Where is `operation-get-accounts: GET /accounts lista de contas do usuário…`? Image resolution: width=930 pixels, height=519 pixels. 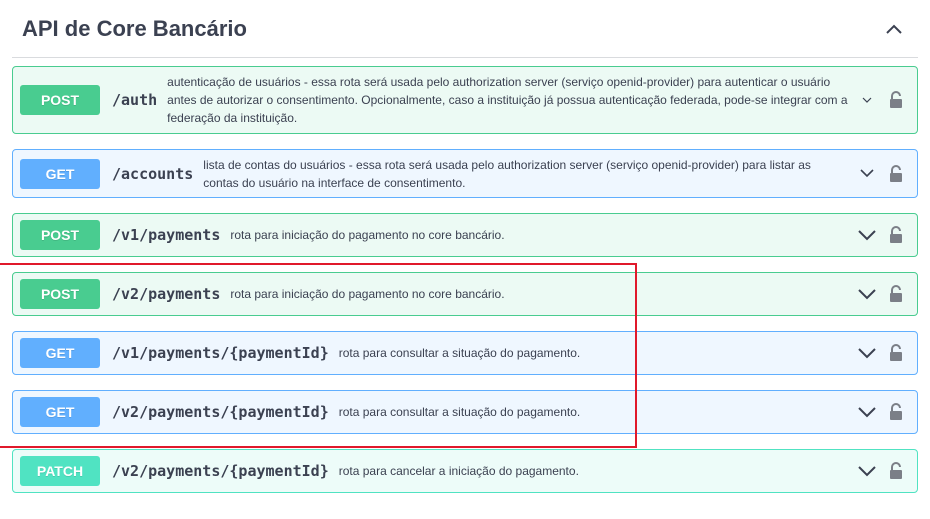 operation-get-accounts: GET /accounts lista de contas do usuário… is located at coordinates (465, 173).